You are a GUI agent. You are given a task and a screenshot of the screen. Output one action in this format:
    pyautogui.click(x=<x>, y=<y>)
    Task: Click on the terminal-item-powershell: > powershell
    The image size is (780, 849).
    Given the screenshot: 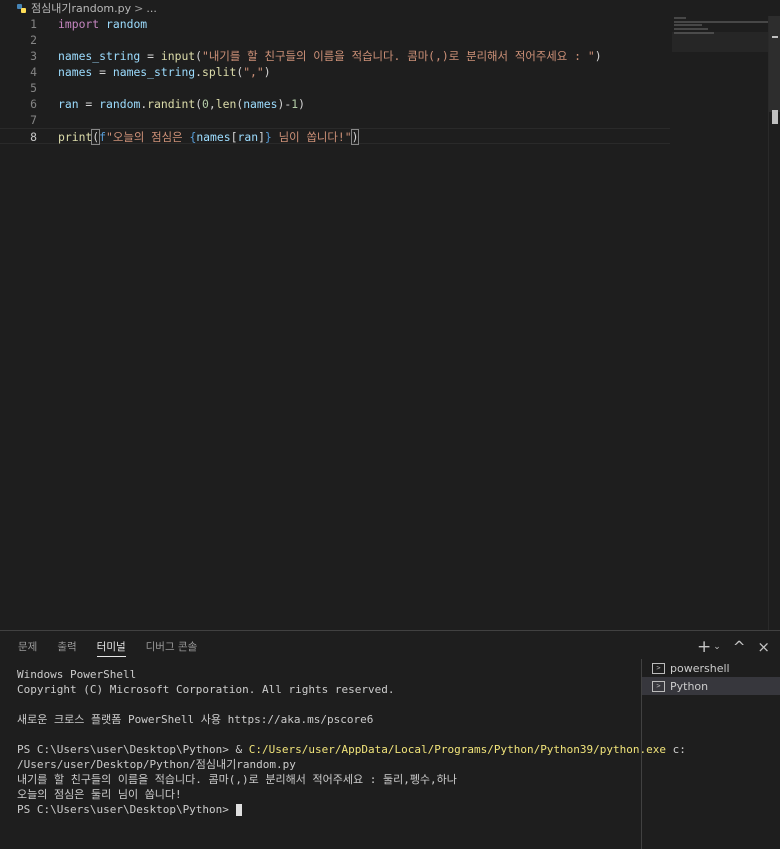 What is the action you would take?
    pyautogui.click(x=711, y=668)
    